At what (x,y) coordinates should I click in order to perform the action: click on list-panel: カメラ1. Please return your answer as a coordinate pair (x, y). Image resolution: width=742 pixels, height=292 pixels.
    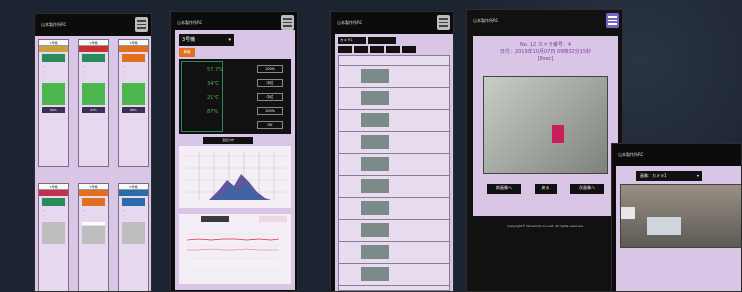
    Looking at the image, I should click on (394, 162).